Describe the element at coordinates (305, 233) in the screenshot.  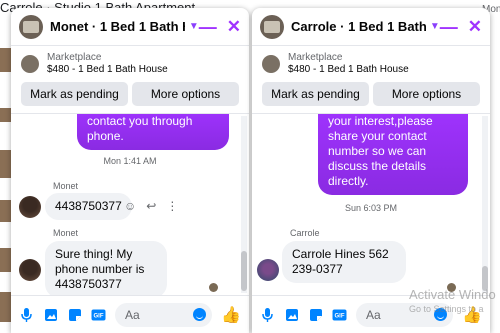
I see `sender-name: Carrole` at that location.